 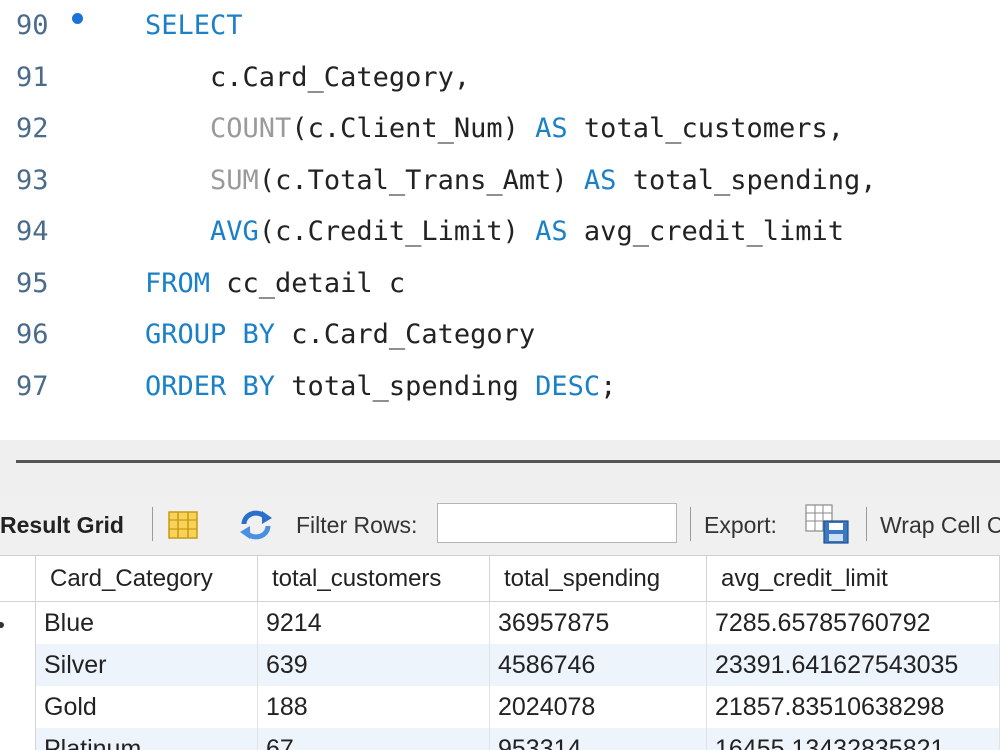 What do you see at coordinates (557, 523) in the screenshot?
I see `filter-rows-input` at bounding box center [557, 523].